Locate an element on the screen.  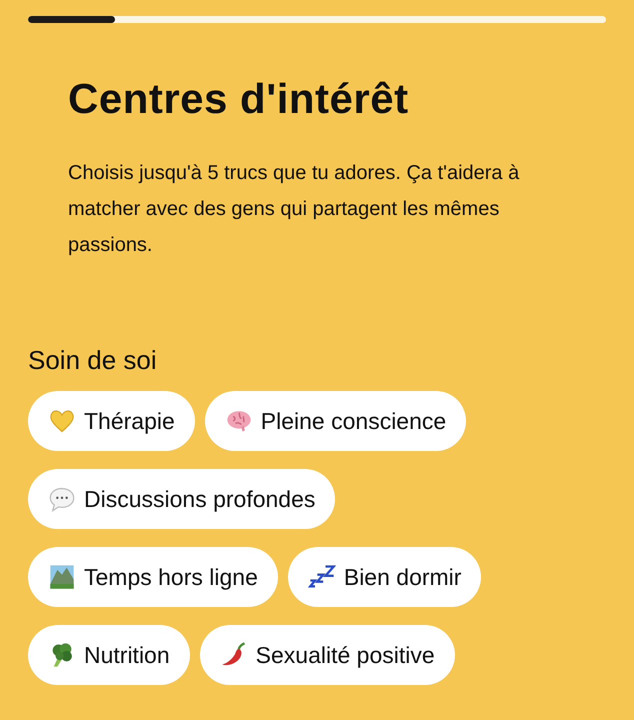
interest-chip: Bien dormir is located at coordinates (385, 577).